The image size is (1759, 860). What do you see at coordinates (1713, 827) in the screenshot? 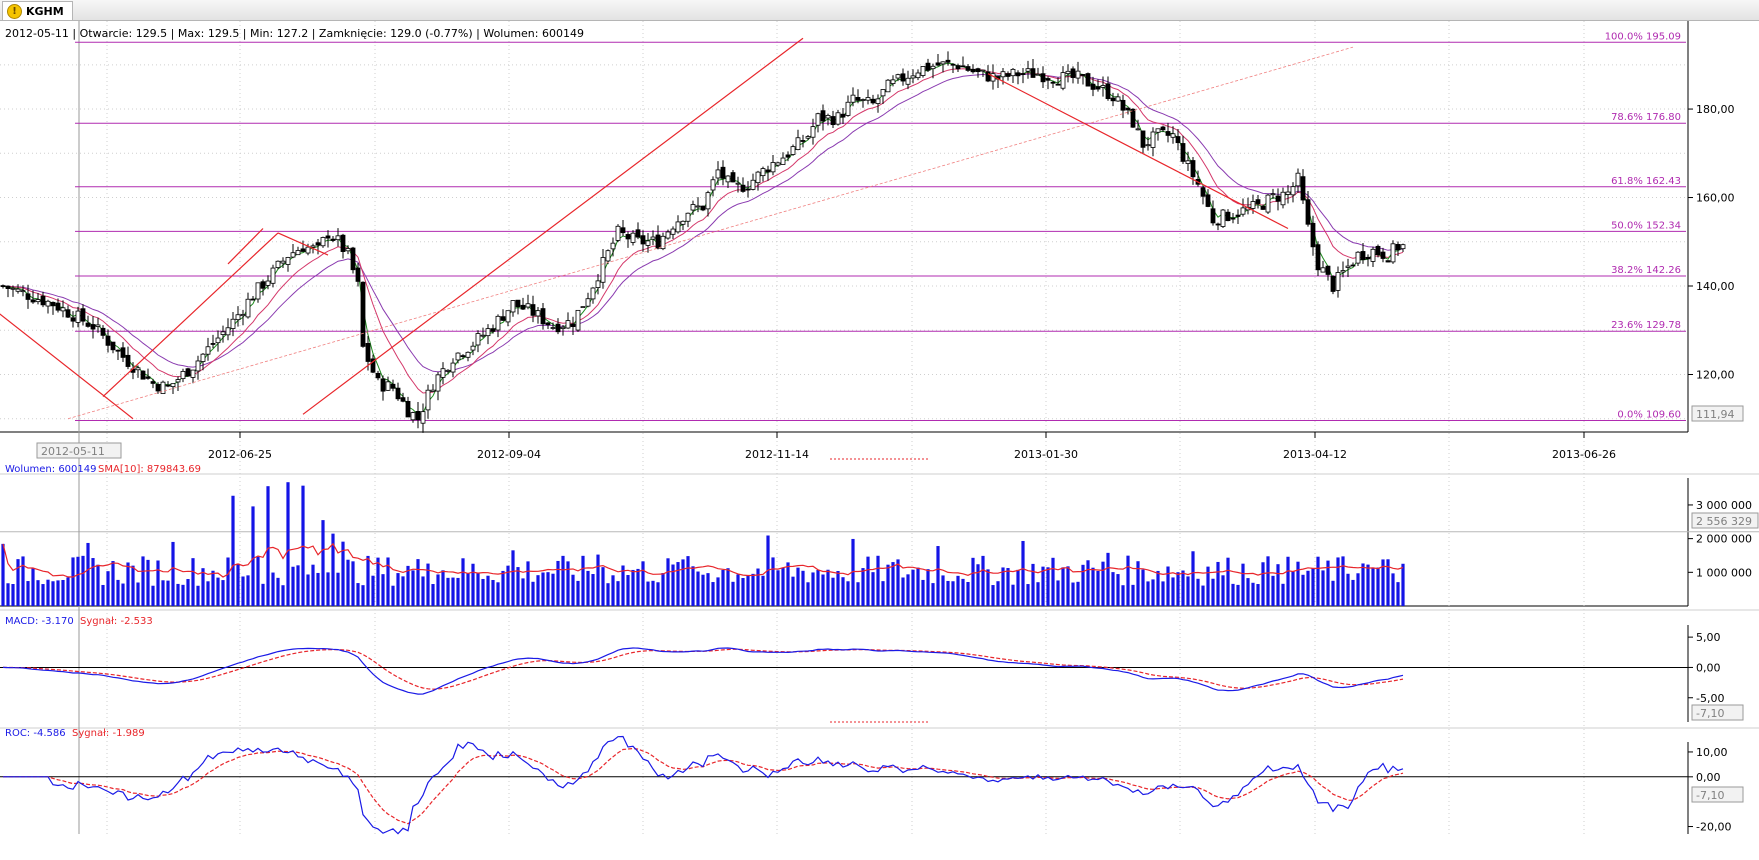
I see `roc-tick-label: -20,00` at bounding box center [1713, 827].